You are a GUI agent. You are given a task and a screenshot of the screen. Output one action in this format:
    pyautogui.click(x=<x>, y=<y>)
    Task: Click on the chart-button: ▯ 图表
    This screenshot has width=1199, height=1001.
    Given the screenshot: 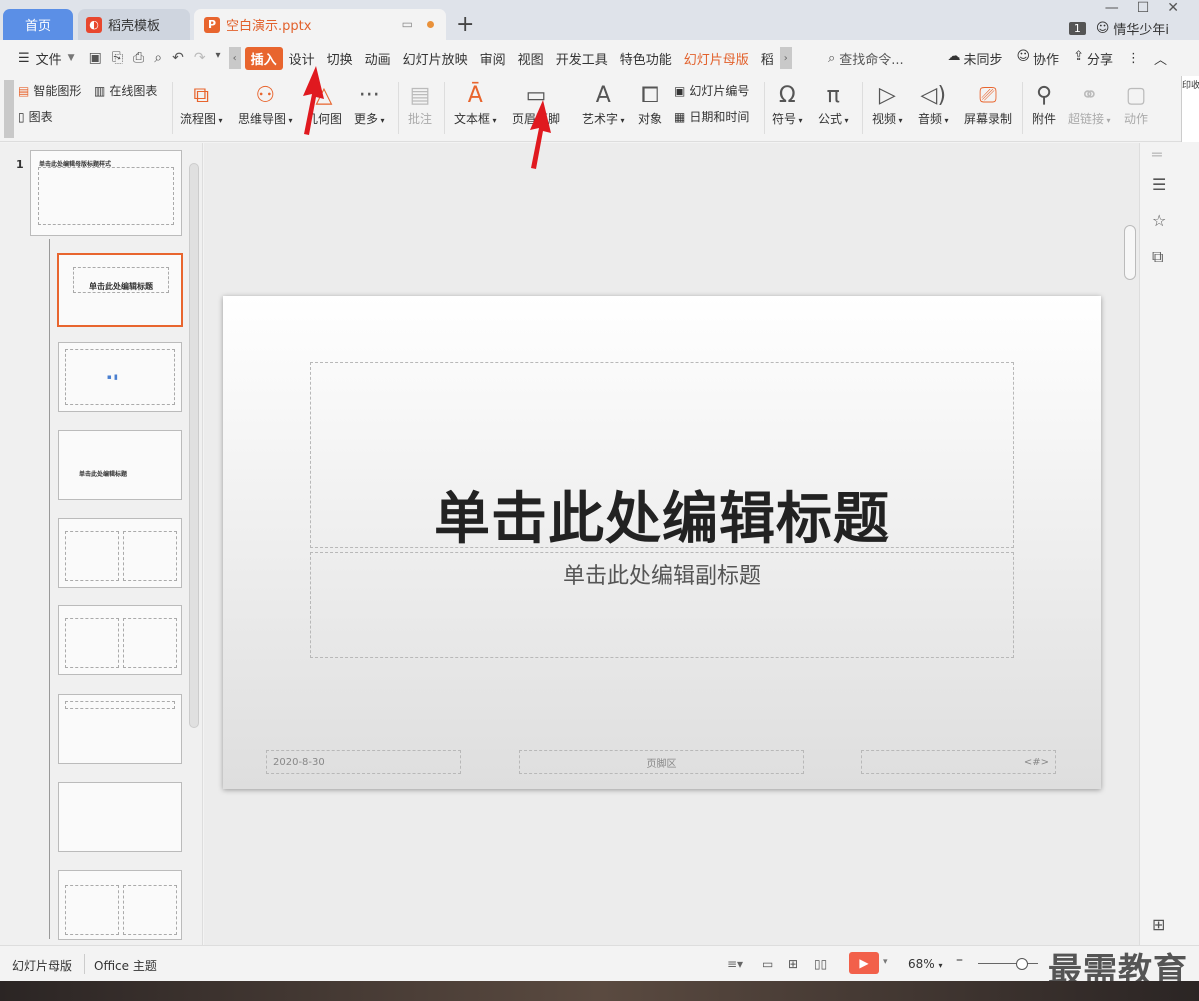 What is the action you would take?
    pyautogui.click(x=35, y=116)
    